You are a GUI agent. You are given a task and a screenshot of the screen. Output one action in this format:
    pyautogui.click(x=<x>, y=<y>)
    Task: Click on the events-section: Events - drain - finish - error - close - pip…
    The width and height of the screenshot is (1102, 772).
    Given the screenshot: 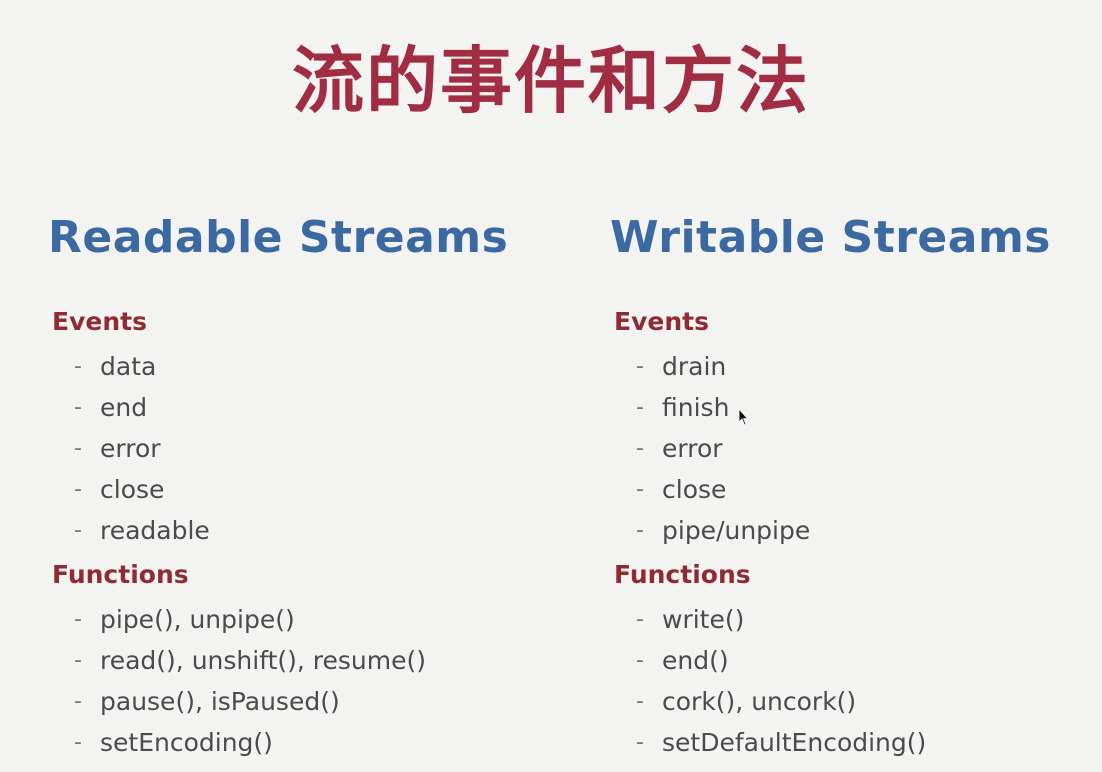 What is the action you would take?
    pyautogui.click(x=830, y=428)
    